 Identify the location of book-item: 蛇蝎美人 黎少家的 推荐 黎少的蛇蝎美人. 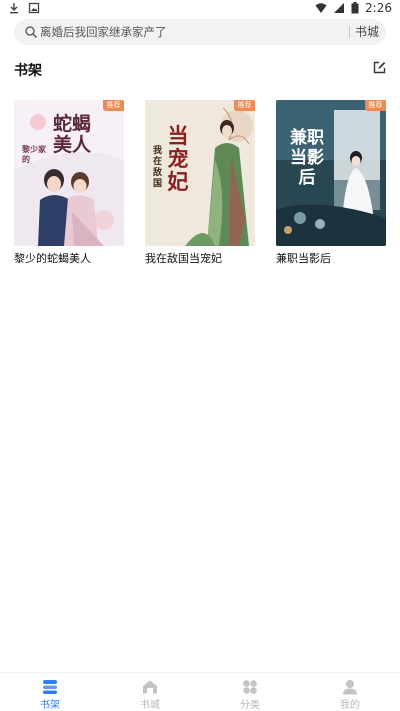
(69, 183).